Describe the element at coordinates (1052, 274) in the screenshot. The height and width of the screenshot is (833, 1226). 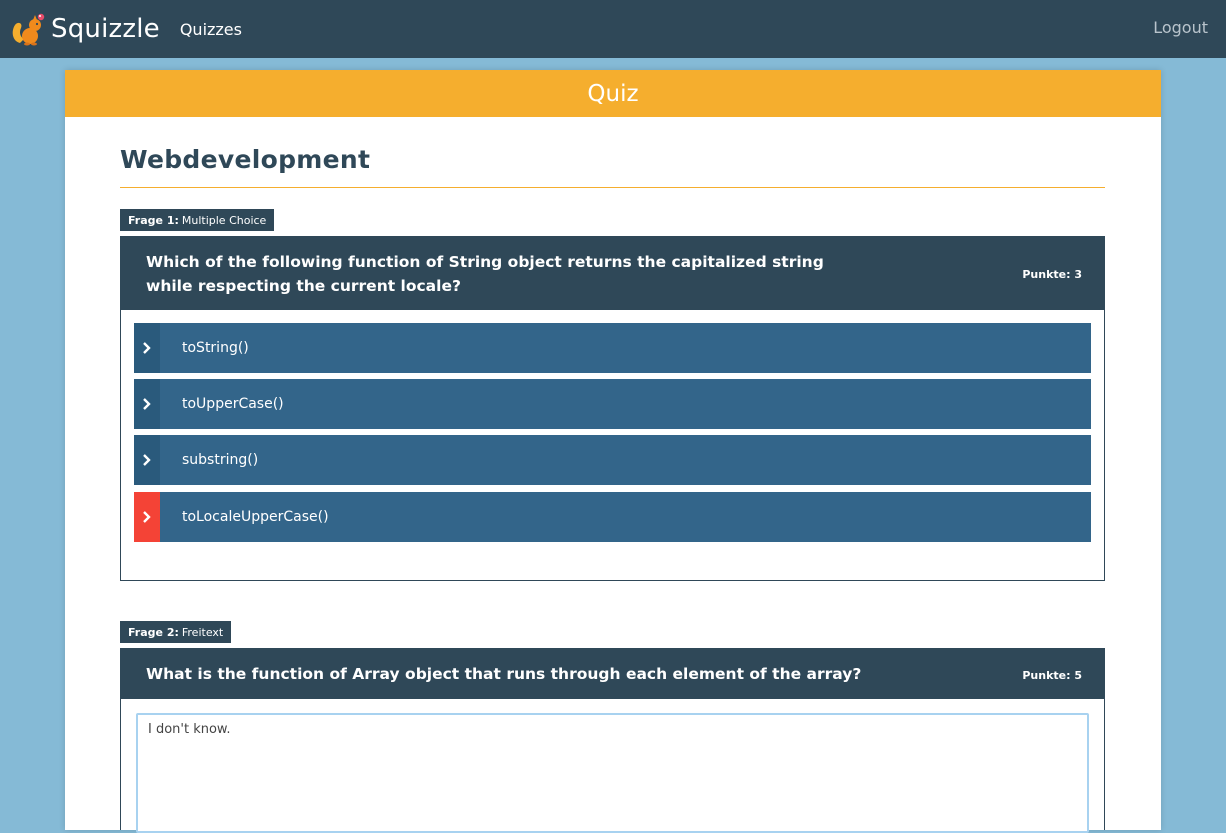
I see `question-1-points: Punkte: 3` at that location.